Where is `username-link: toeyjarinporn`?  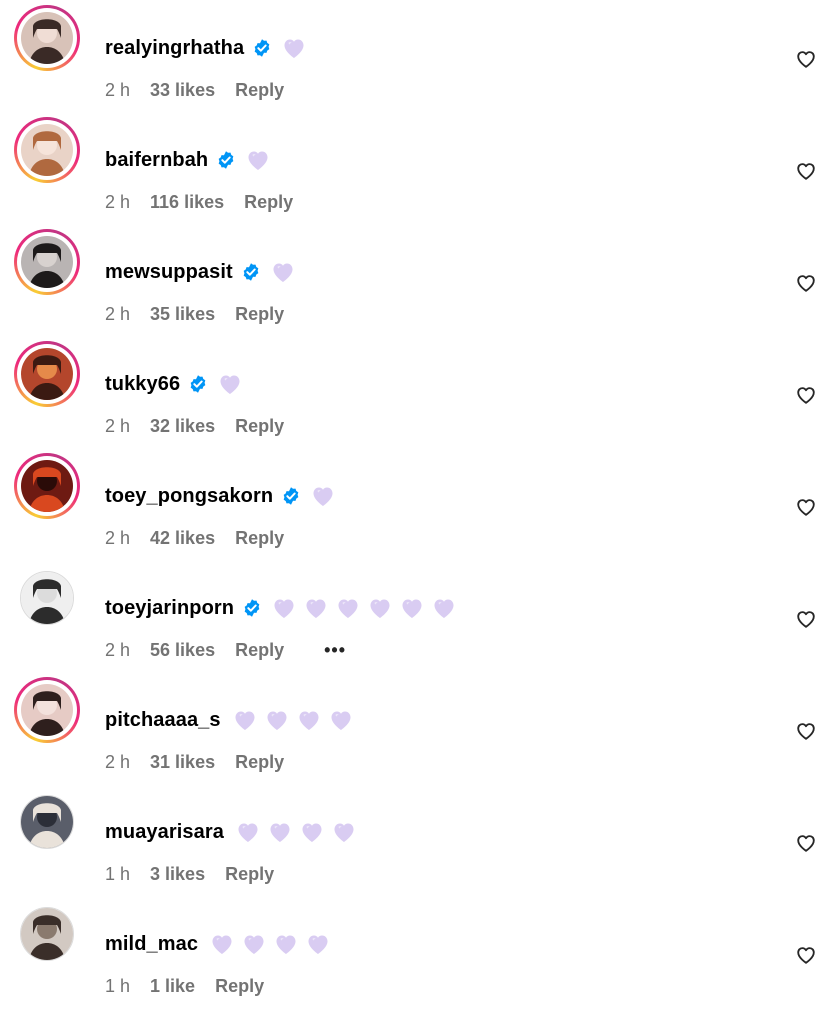 username-link: toeyjarinporn is located at coordinates (169, 608).